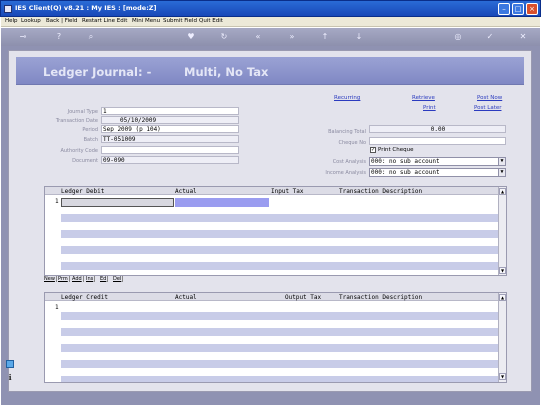  Describe the element at coordinates (325, 37) in the screenshot. I see `up-arrow-icon: ↑` at that location.